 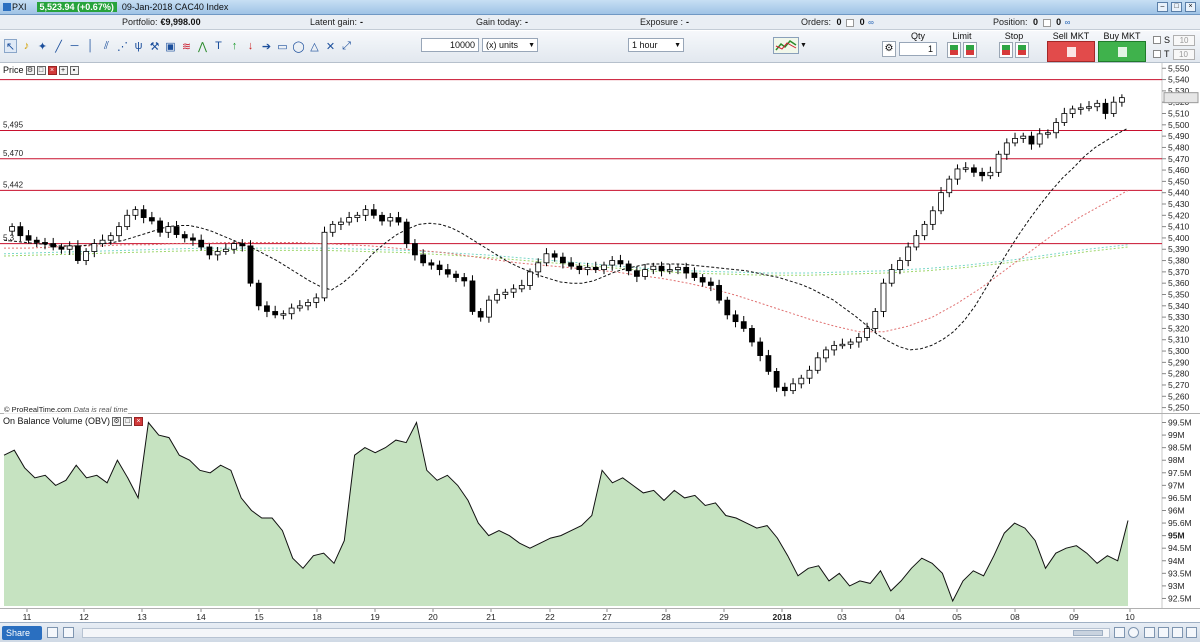 I want to click on zigzag-tool-icon: ⋀, so click(x=202, y=46).